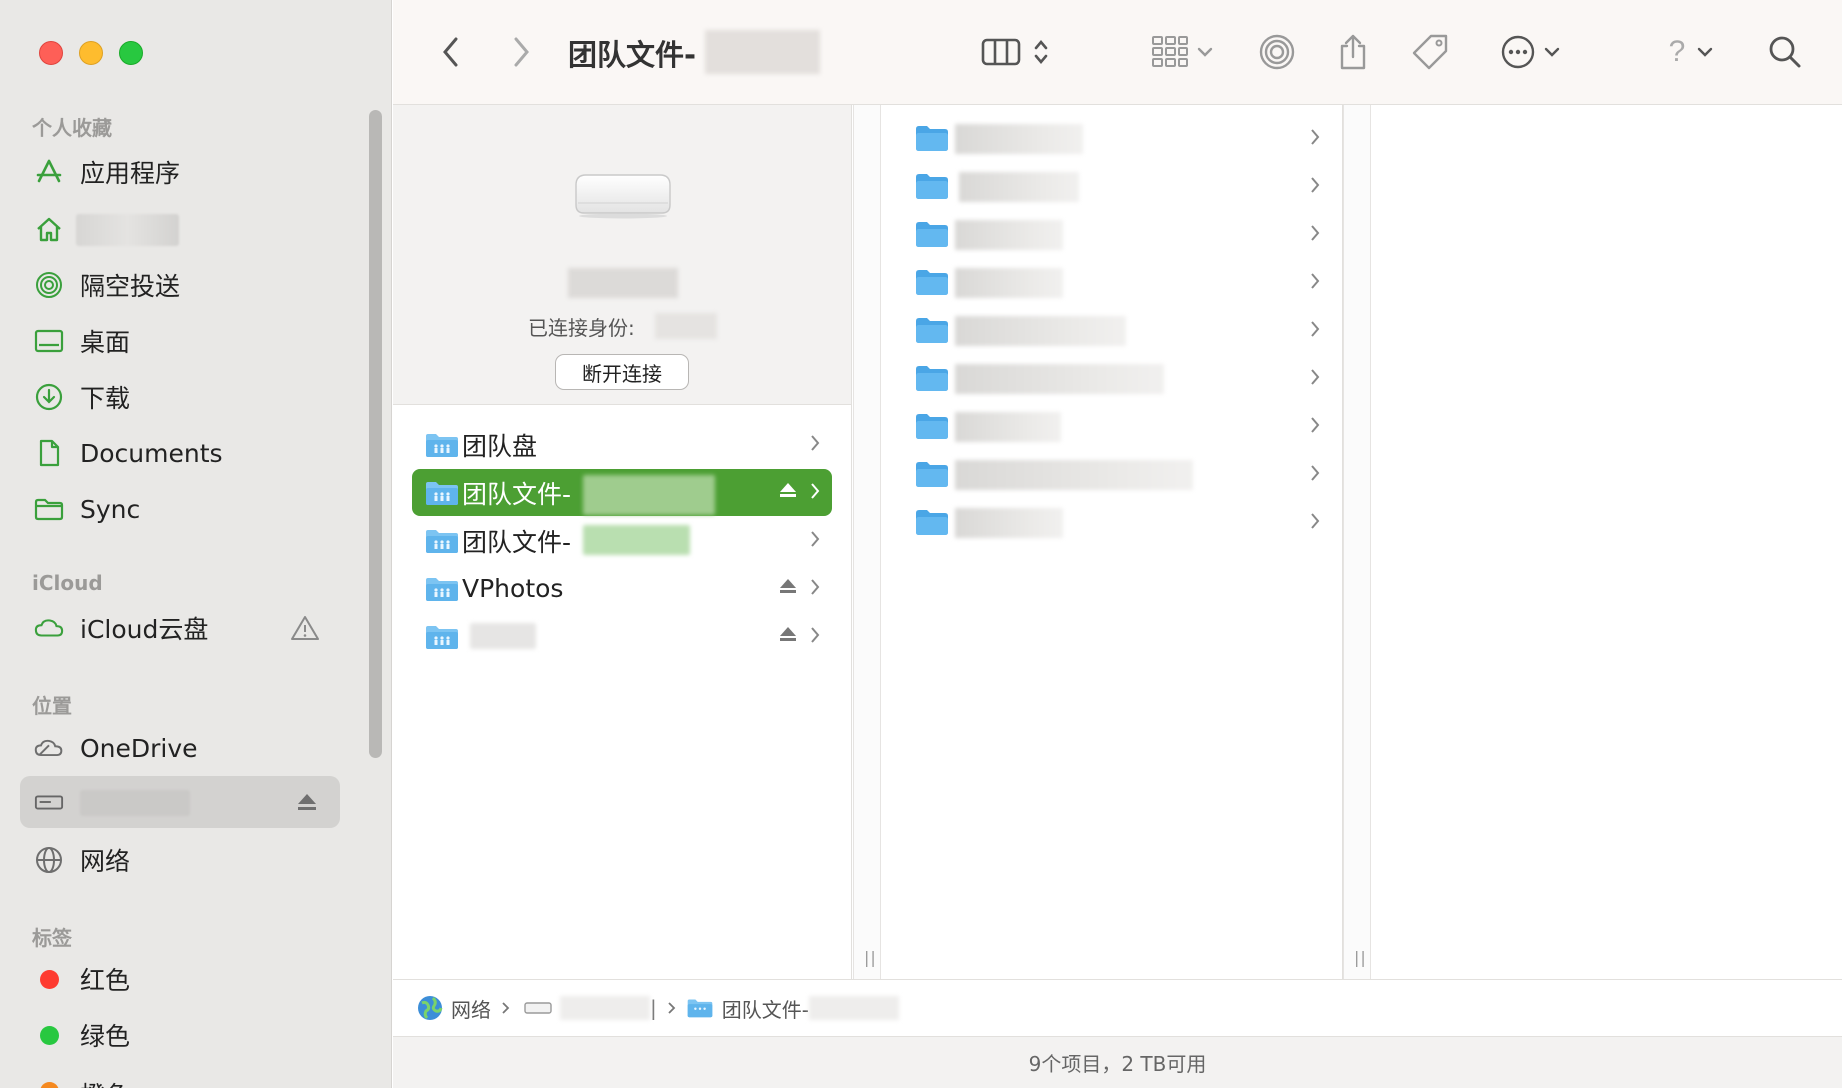  What do you see at coordinates (1518, 52) in the screenshot?
I see `ellipsis-circle-icon` at bounding box center [1518, 52].